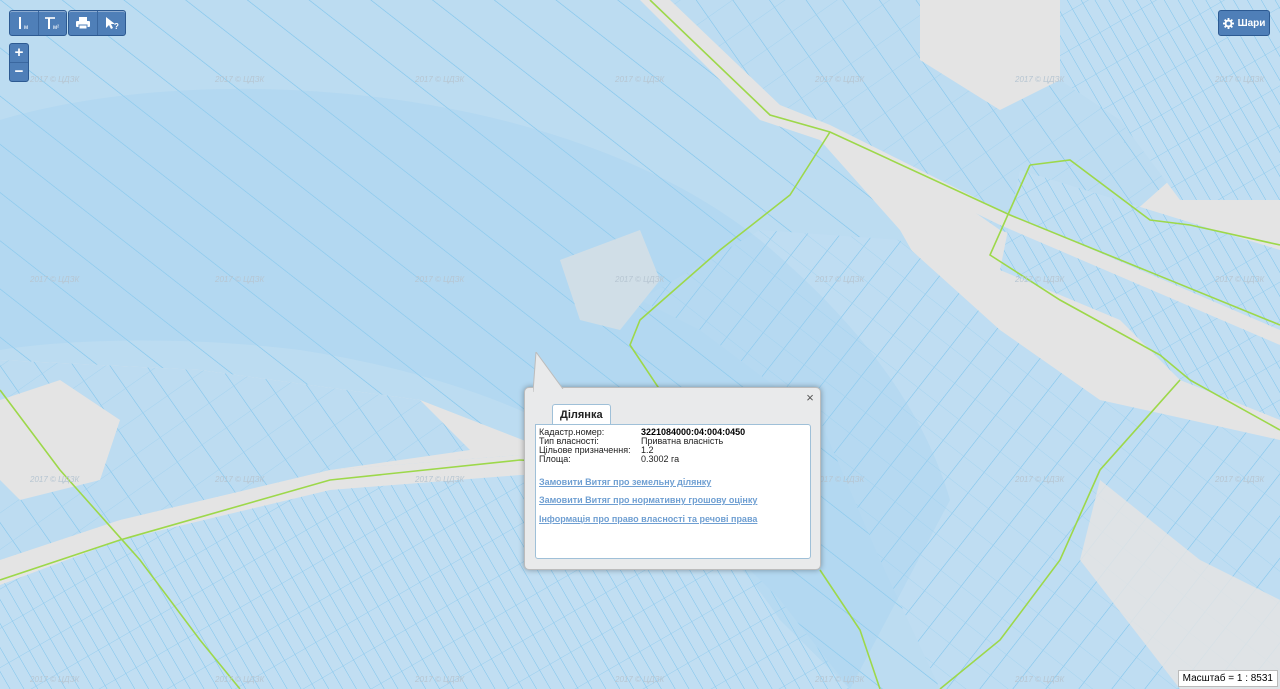 Image resolution: width=1280 pixels, height=689 pixels. I want to click on distance-measure-icon: м, so click(23, 24).